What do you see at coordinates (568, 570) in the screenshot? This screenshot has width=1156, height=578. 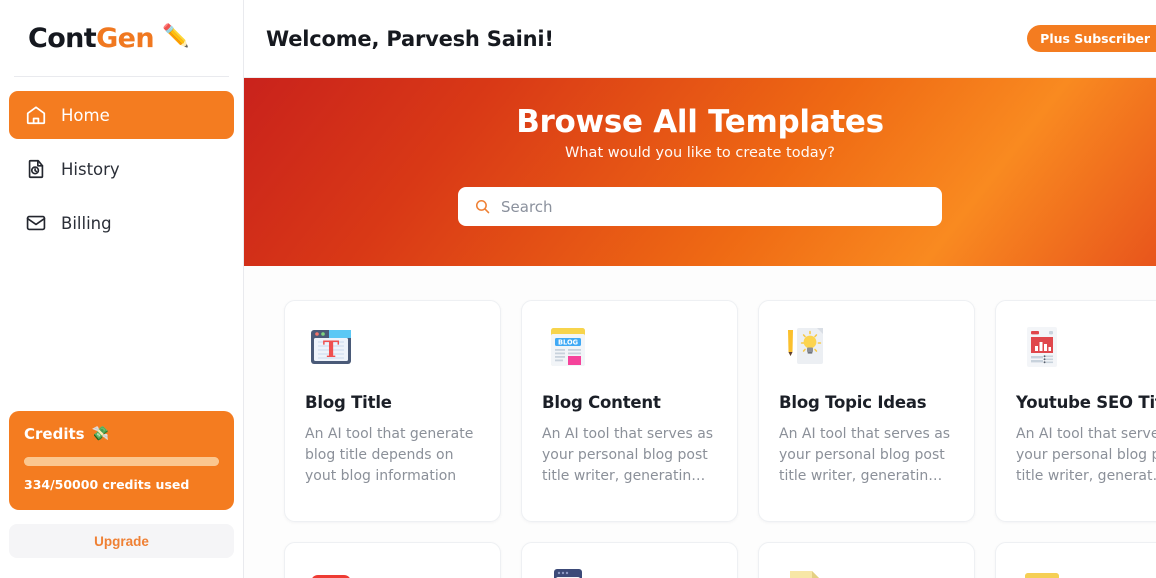 I see `instagram-post-icon` at bounding box center [568, 570].